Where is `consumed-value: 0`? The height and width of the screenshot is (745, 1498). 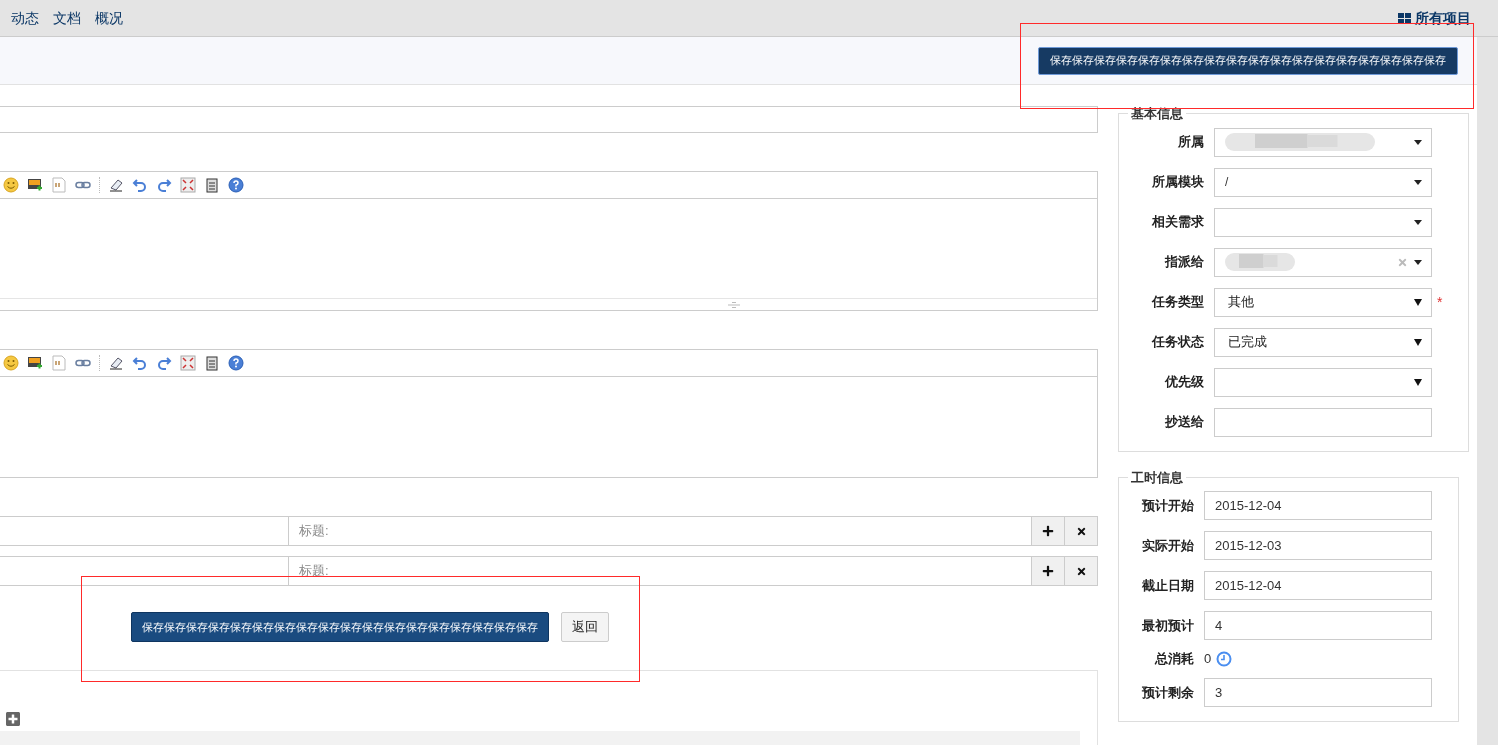 consumed-value: 0 is located at coordinates (1208, 659).